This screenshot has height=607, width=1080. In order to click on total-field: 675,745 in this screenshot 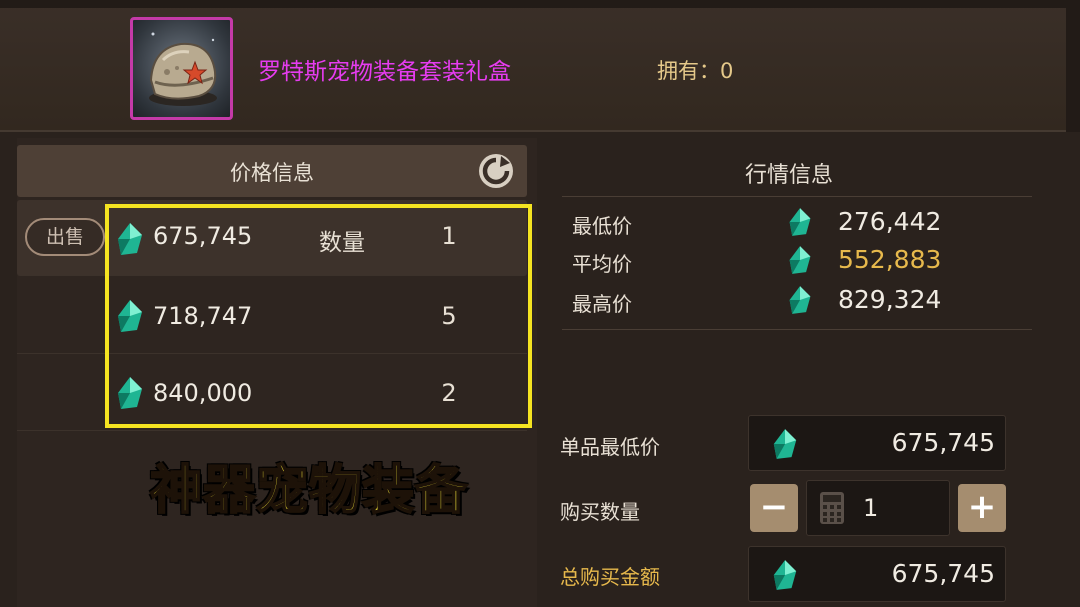, I will do `click(877, 574)`.